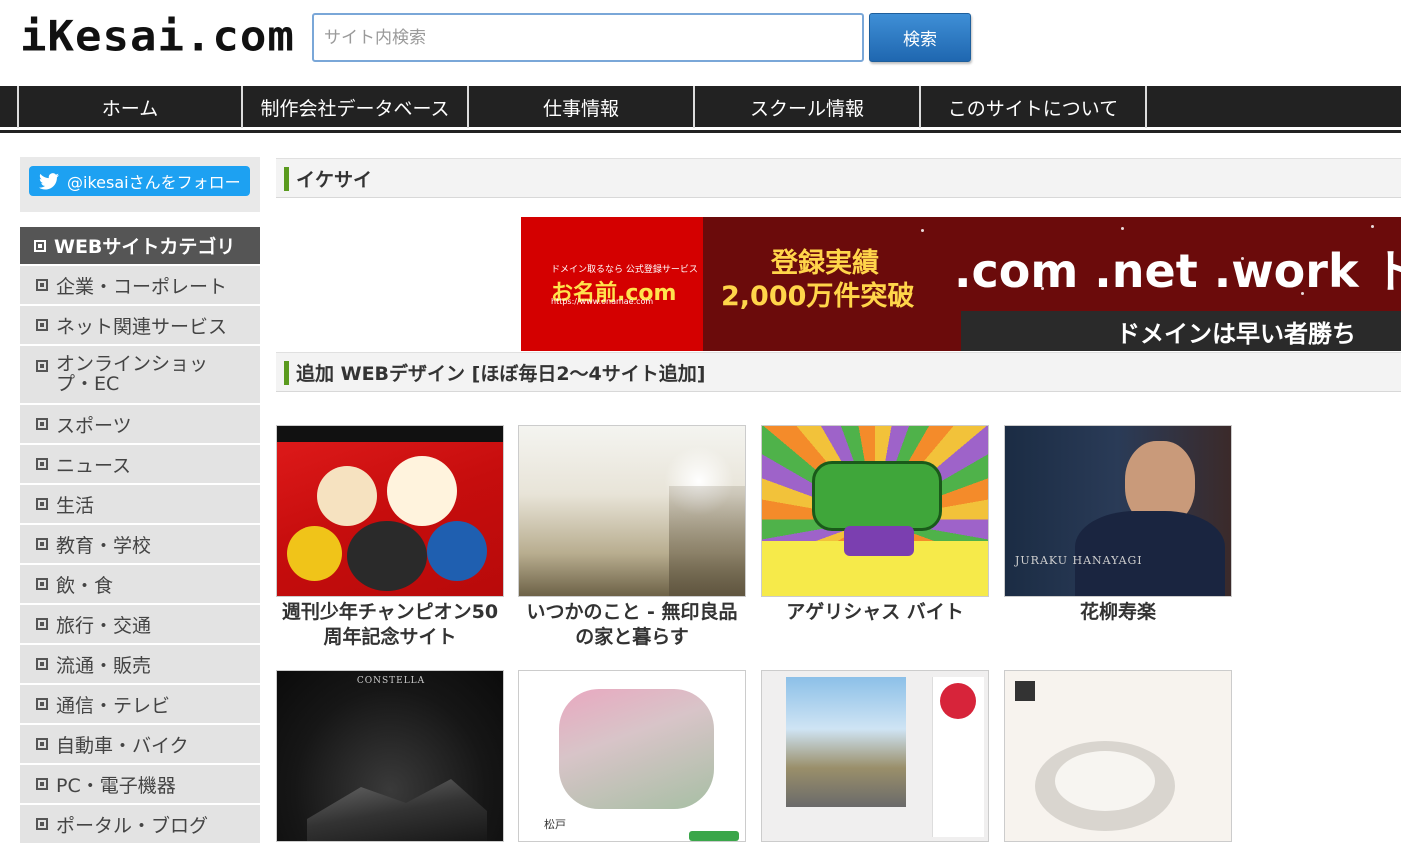  Describe the element at coordinates (588, 37) in the screenshot. I see `search-input` at that location.